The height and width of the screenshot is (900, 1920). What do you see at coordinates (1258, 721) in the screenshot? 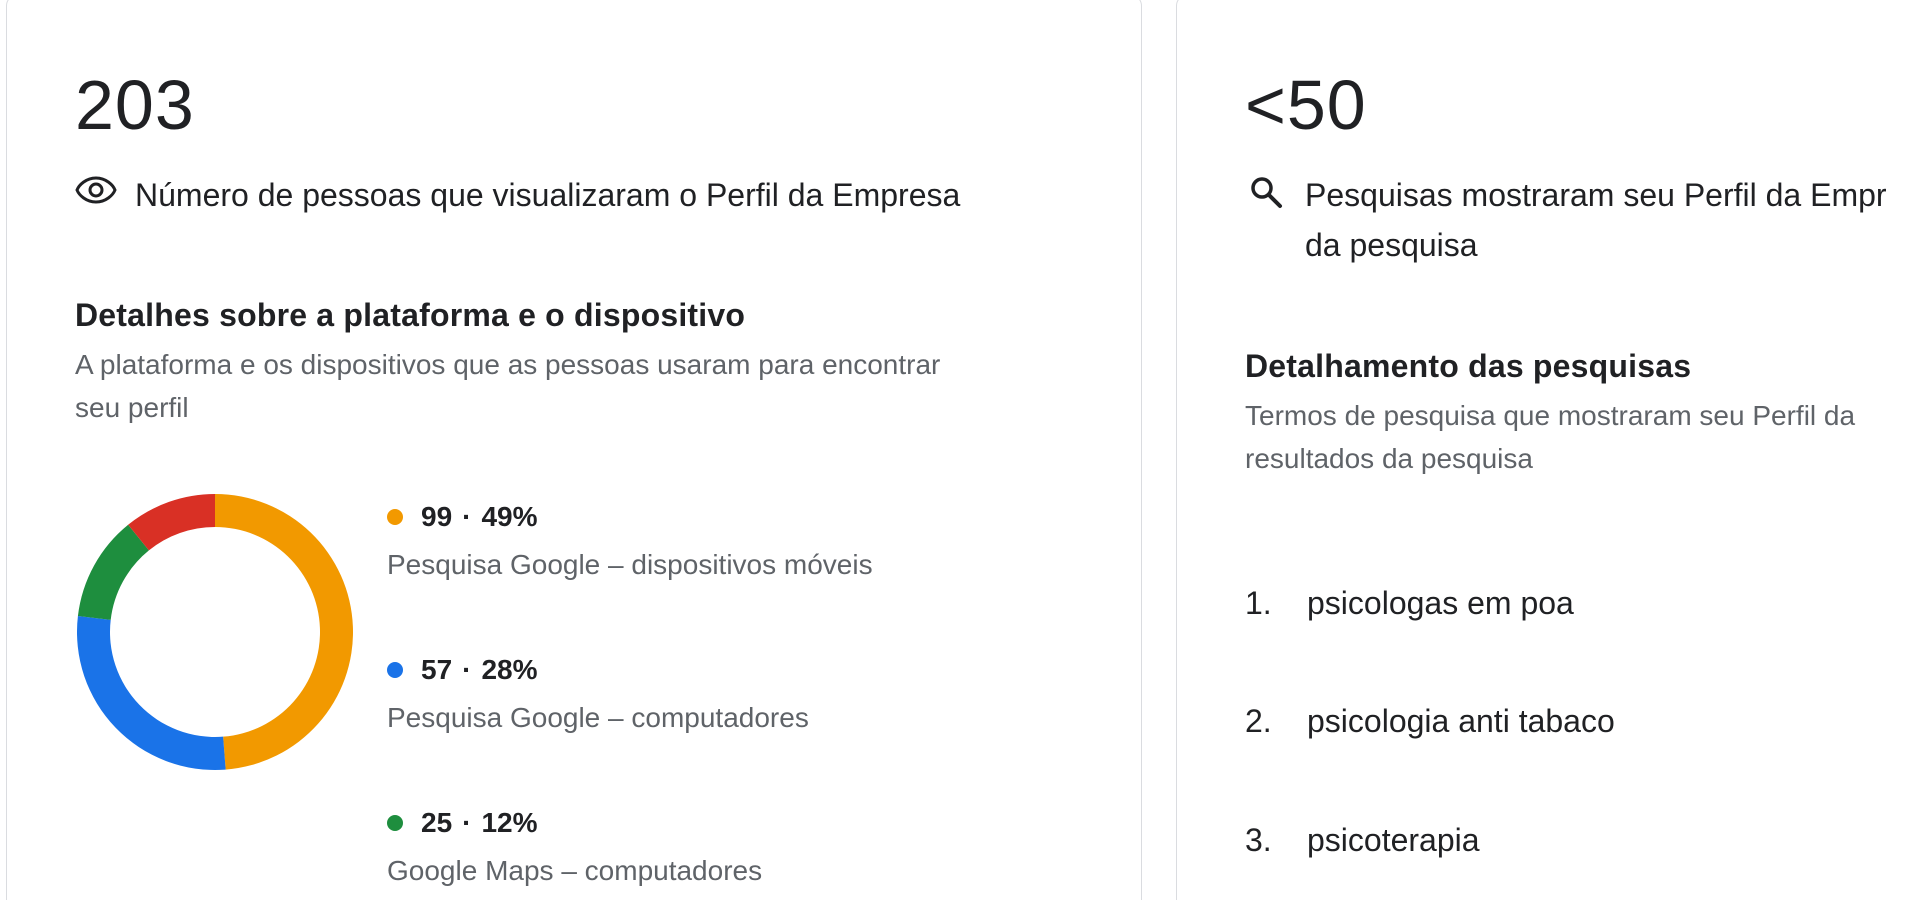
I see `search-term-rank: 2.` at bounding box center [1258, 721].